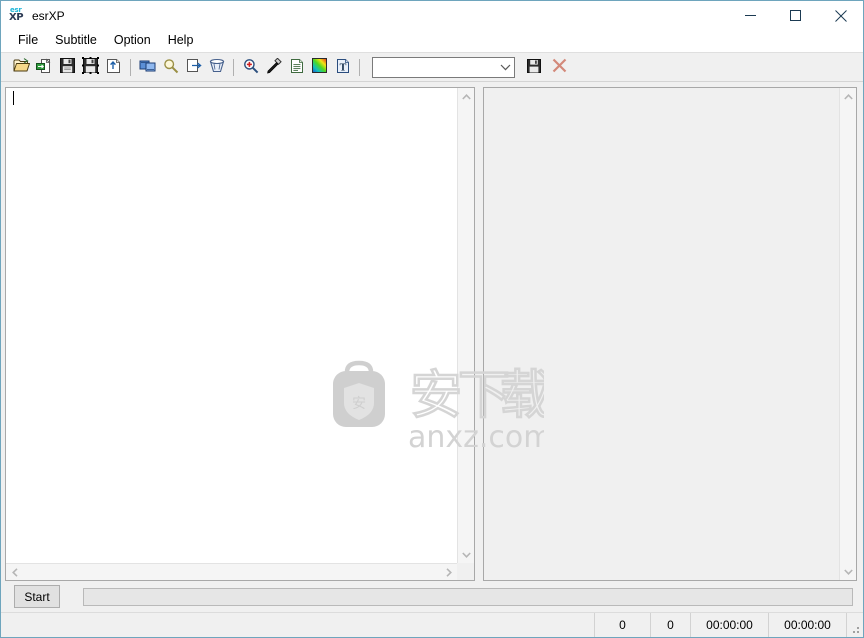 This screenshot has height=638, width=864. I want to click on window-title: esrXP, so click(48, 15).